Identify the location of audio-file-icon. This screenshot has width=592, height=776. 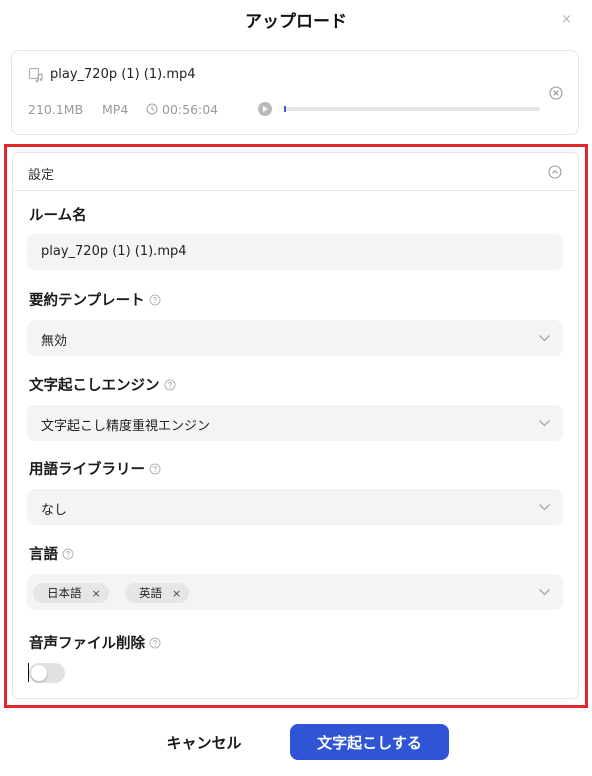
(35, 75).